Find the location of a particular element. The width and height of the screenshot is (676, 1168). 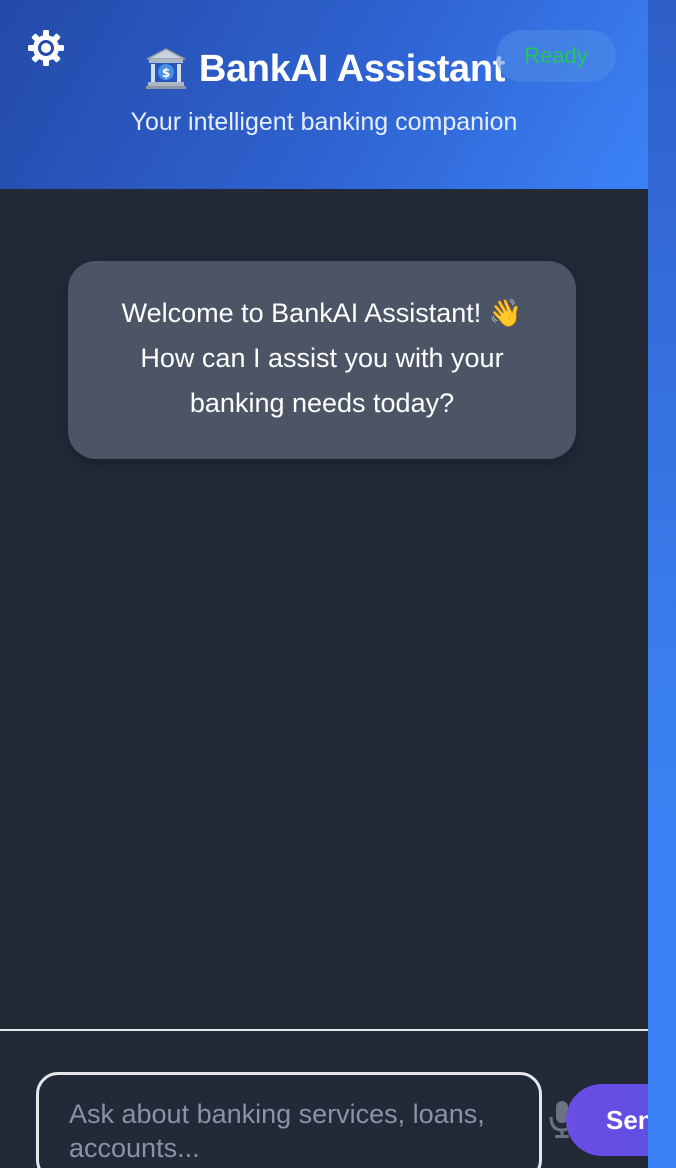

send-button: Send is located at coordinates (607, 1120).